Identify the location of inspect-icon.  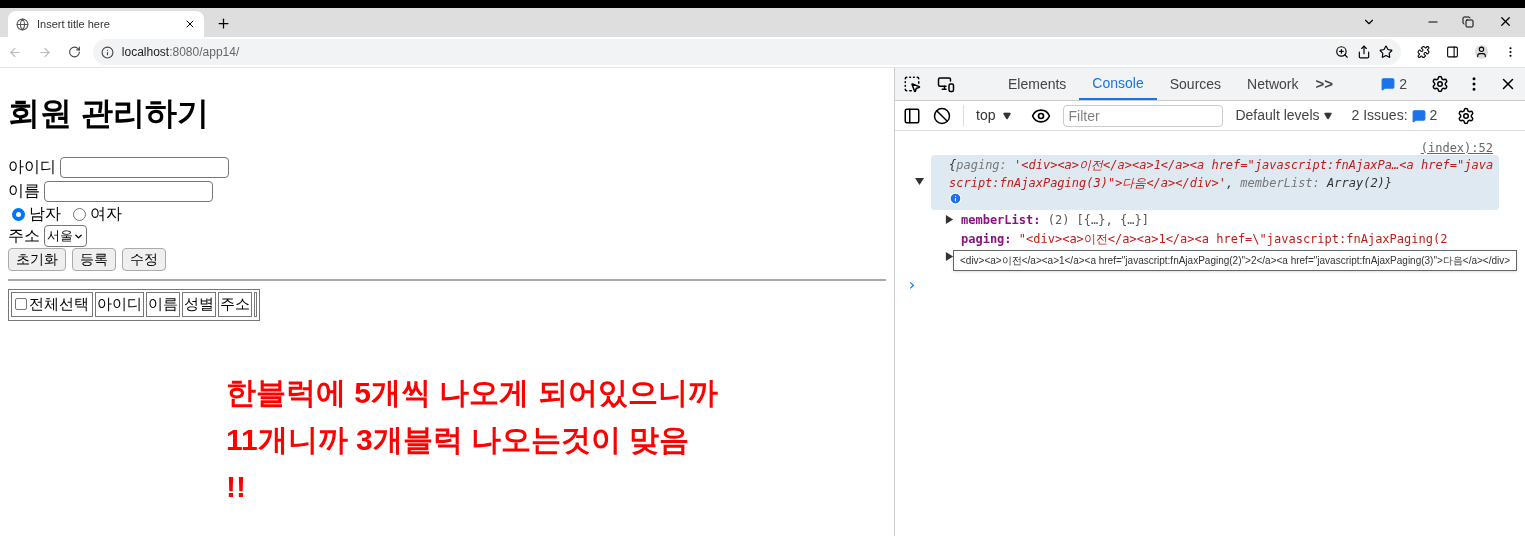
(912, 84).